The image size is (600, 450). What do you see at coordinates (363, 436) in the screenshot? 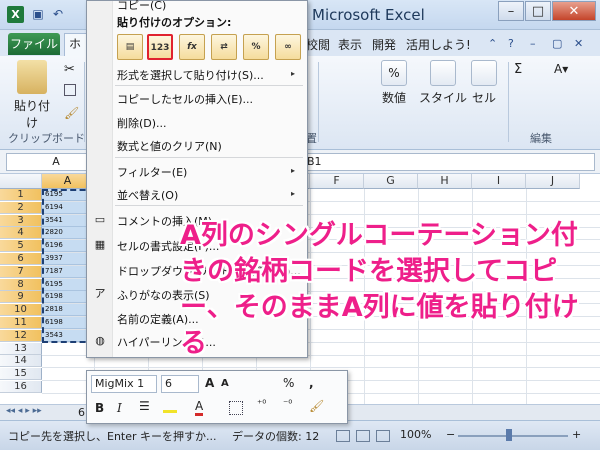
I see `page-layout-icon` at bounding box center [363, 436].